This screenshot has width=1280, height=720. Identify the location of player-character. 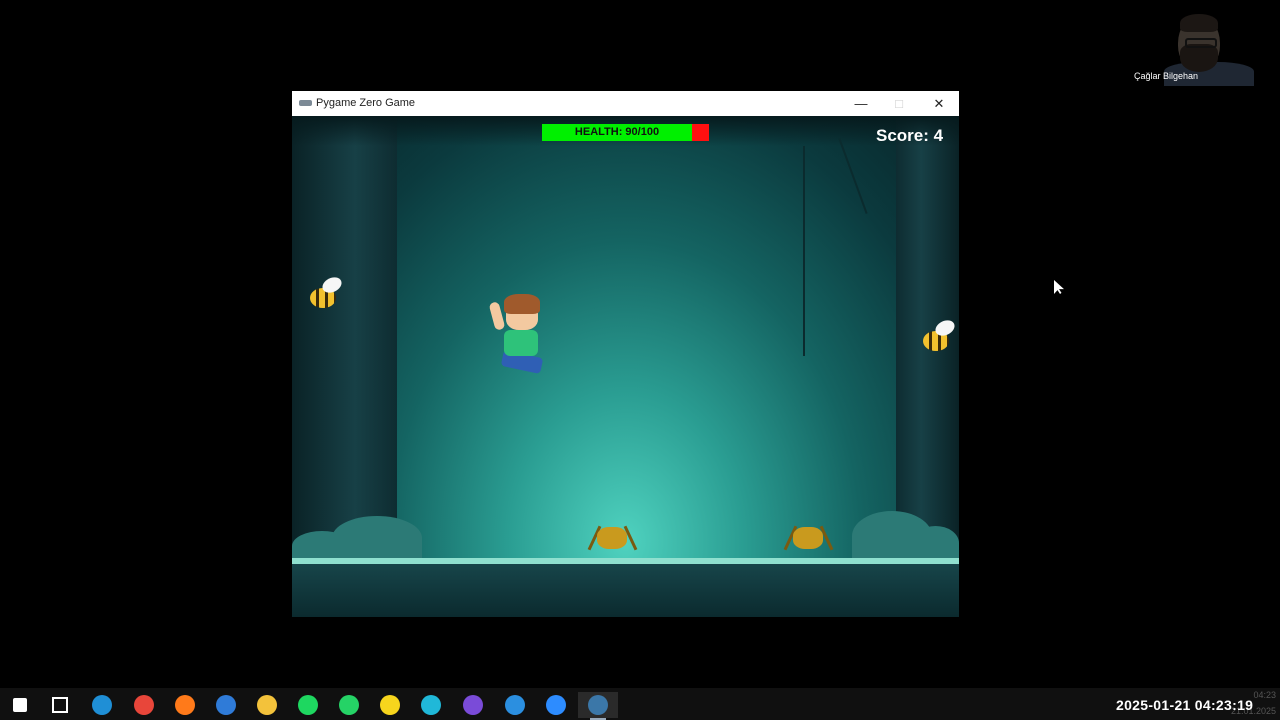
(520, 334).